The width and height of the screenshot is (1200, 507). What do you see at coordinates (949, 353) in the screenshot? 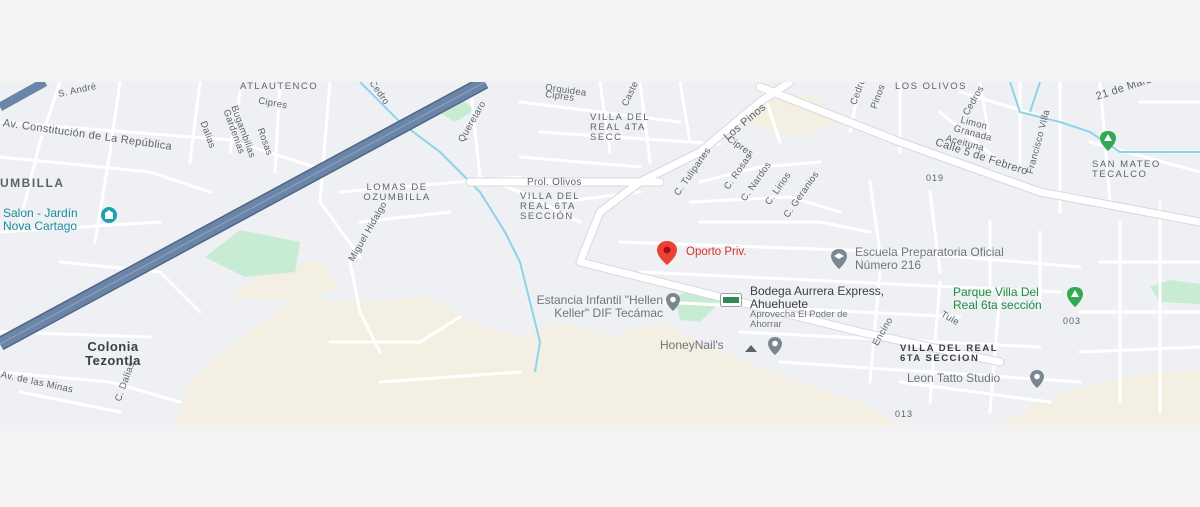
I see `area-label: VILLA DEL REAL 6TA SECCION` at bounding box center [949, 353].